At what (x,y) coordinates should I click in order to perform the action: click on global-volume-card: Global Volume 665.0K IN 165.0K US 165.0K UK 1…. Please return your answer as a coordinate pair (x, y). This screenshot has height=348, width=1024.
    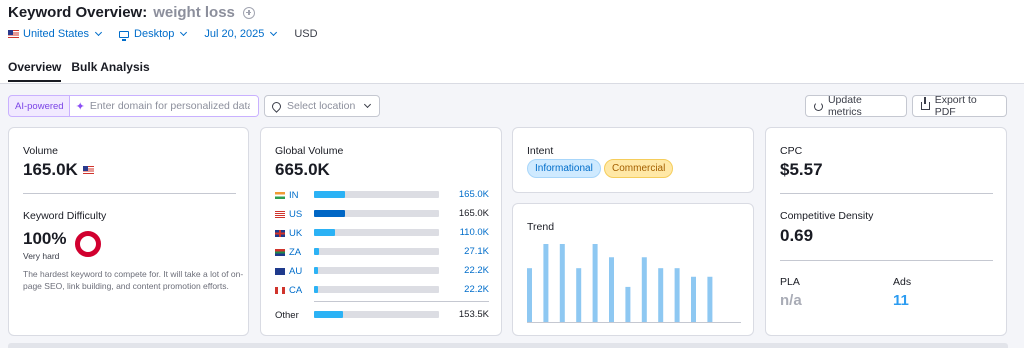
    Looking at the image, I should click on (381, 231).